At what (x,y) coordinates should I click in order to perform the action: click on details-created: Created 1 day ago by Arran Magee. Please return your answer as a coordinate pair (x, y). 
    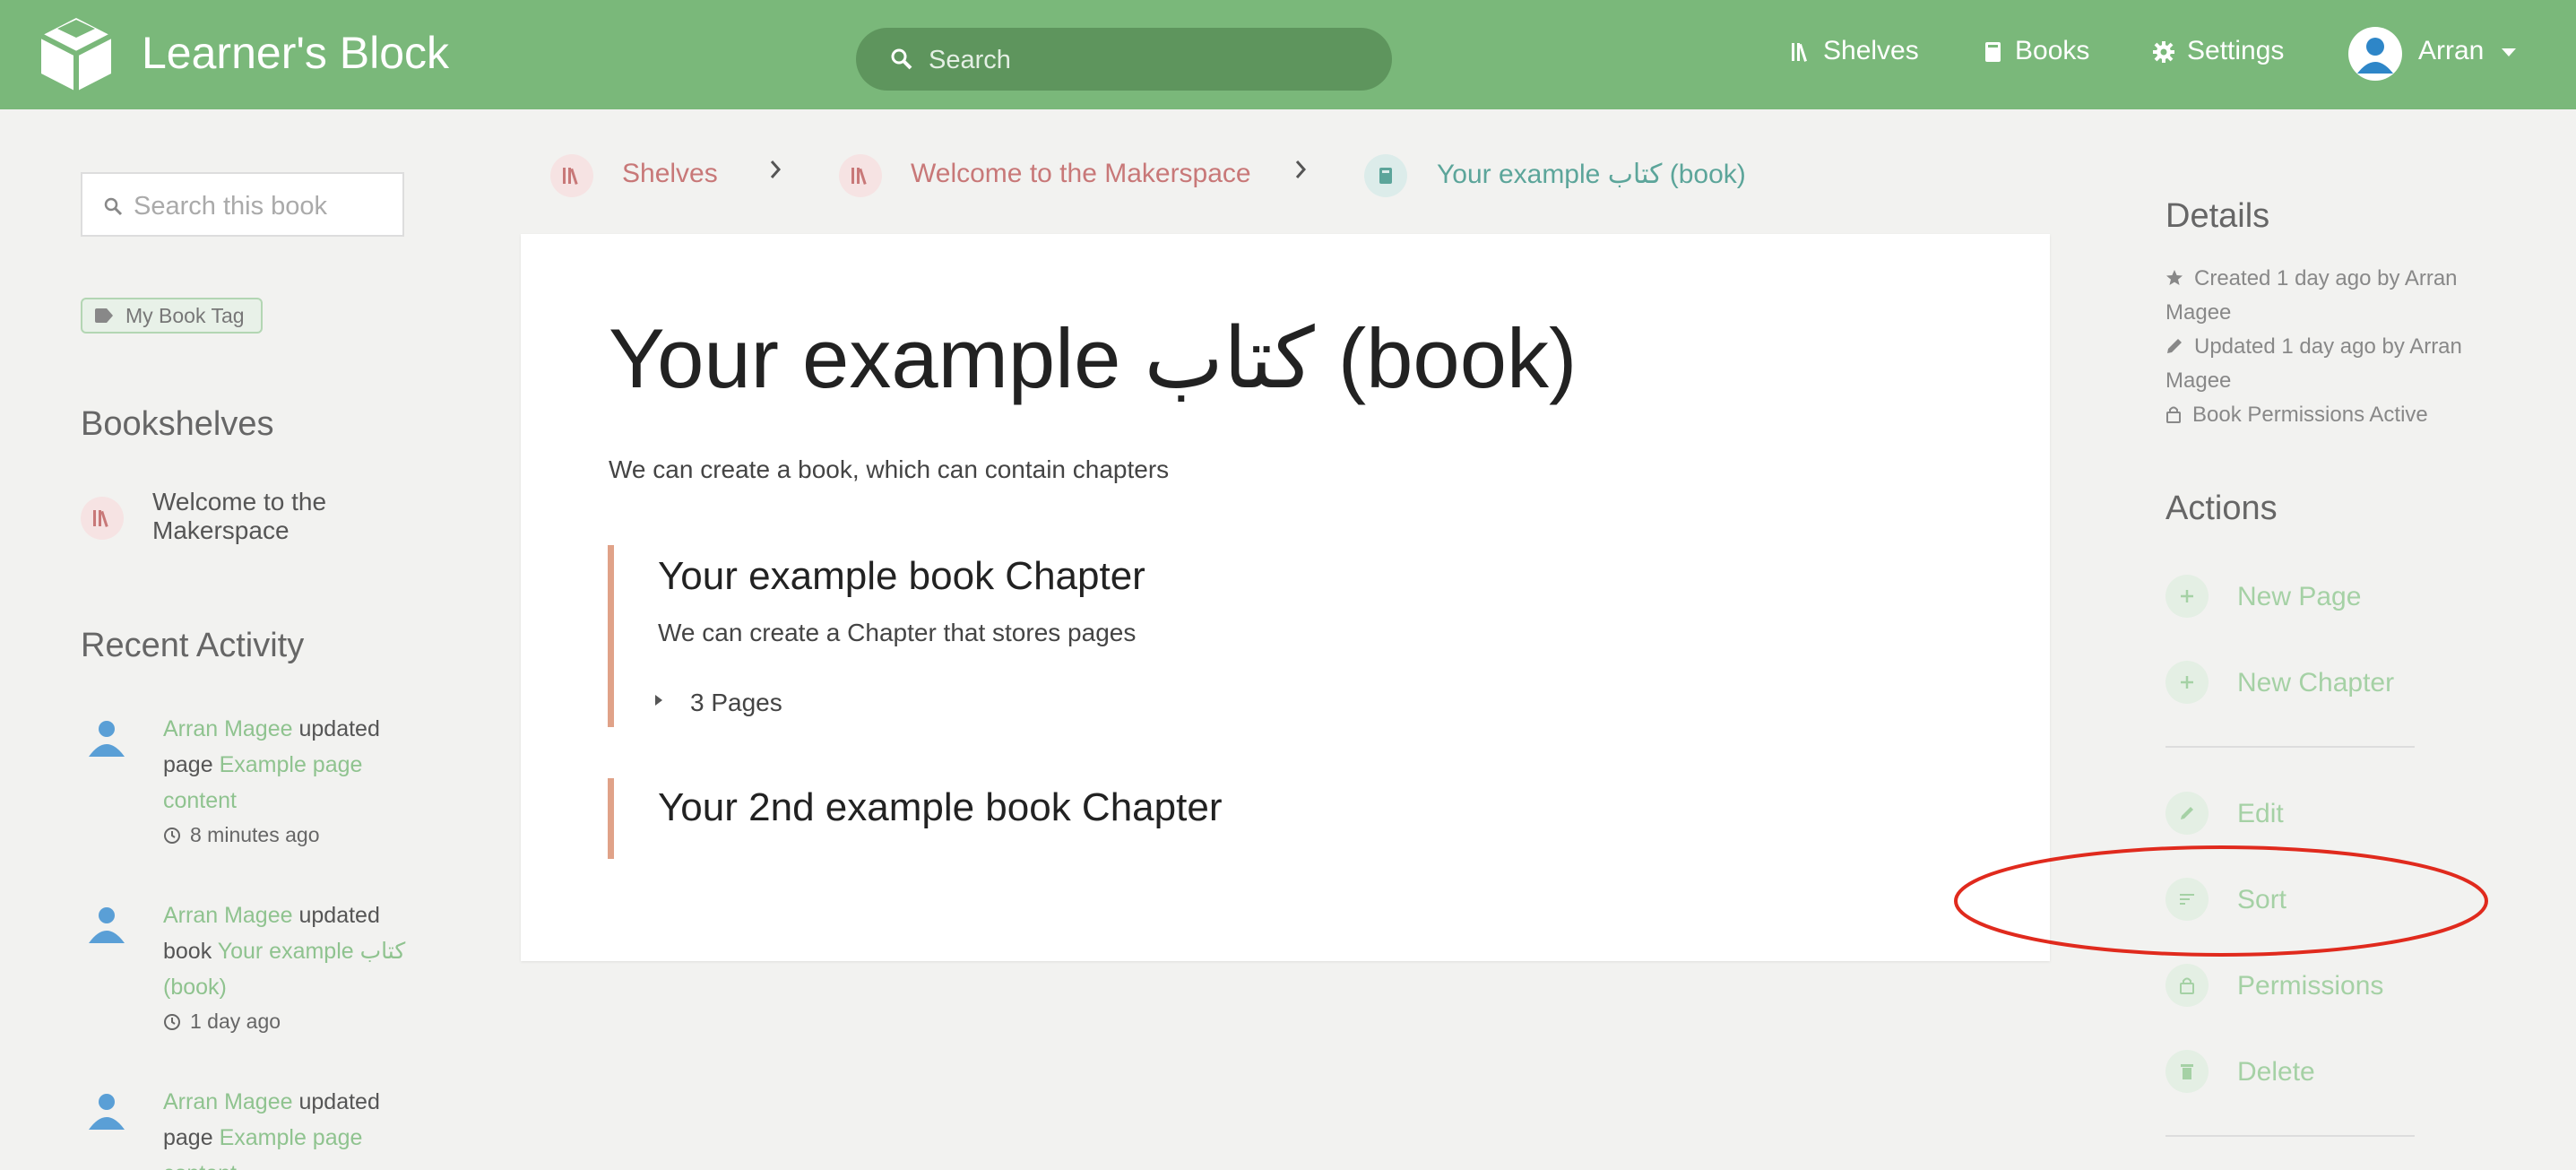
    Looking at the image, I should click on (2311, 295).